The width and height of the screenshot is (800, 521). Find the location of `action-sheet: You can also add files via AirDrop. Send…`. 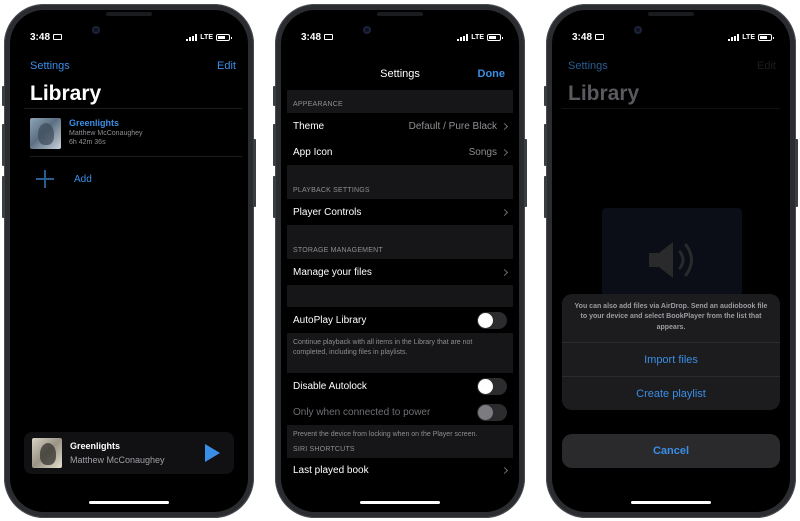

action-sheet: You can also add files via AirDrop. Send… is located at coordinates (671, 351).